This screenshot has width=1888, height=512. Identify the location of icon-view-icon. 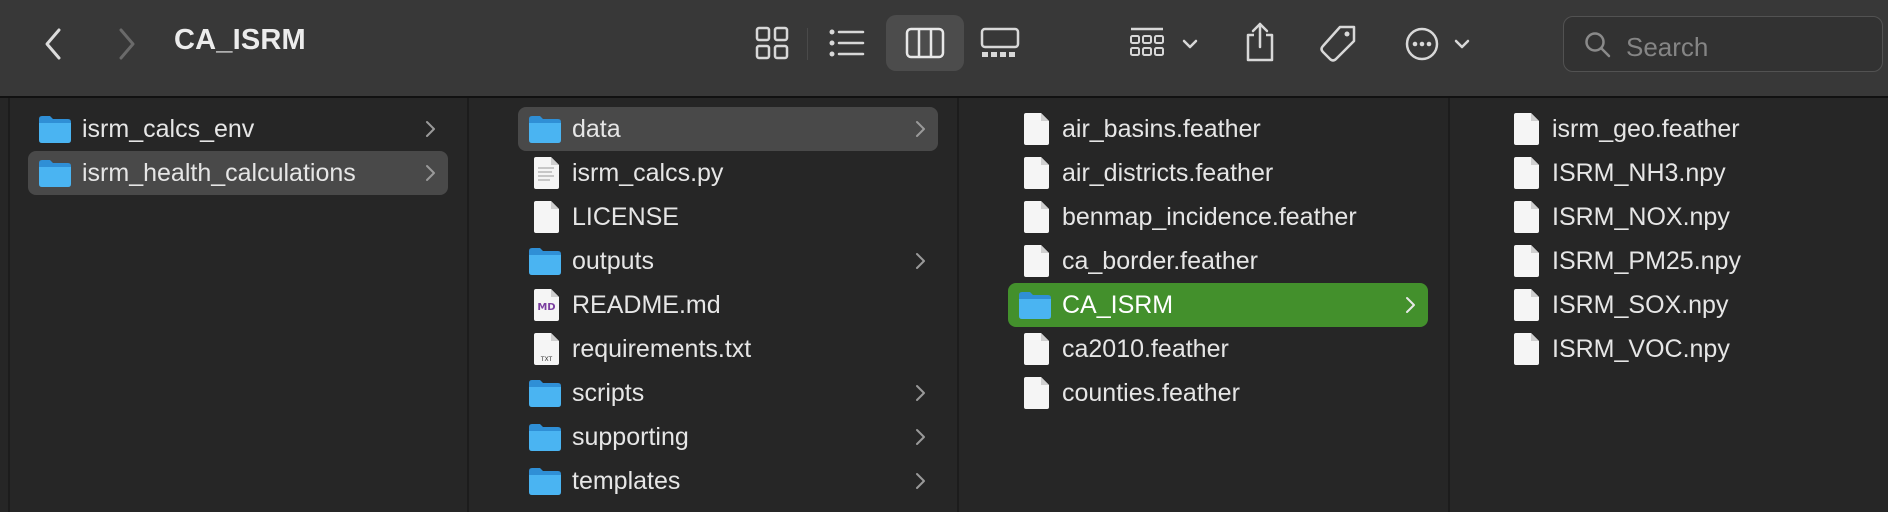
(772, 43).